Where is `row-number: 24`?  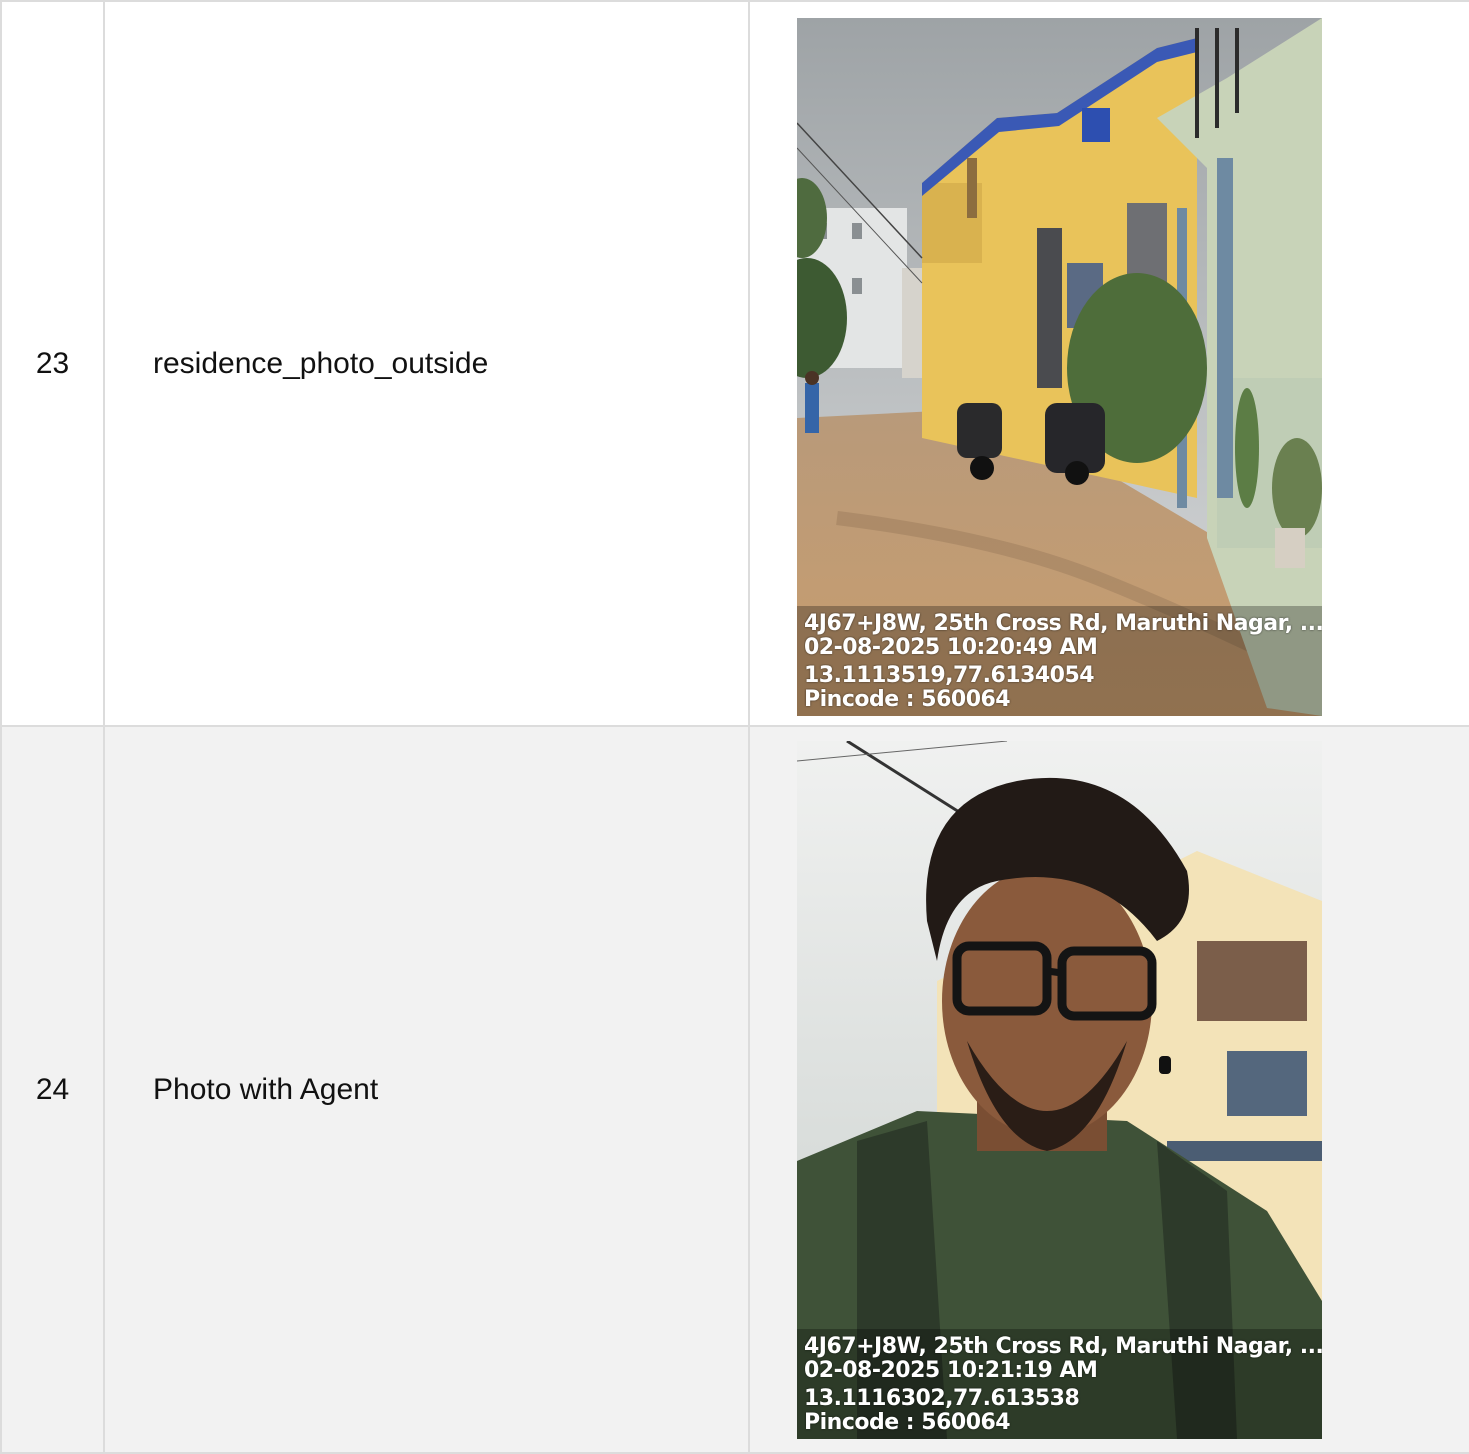 row-number: 24 is located at coordinates (52, 1089).